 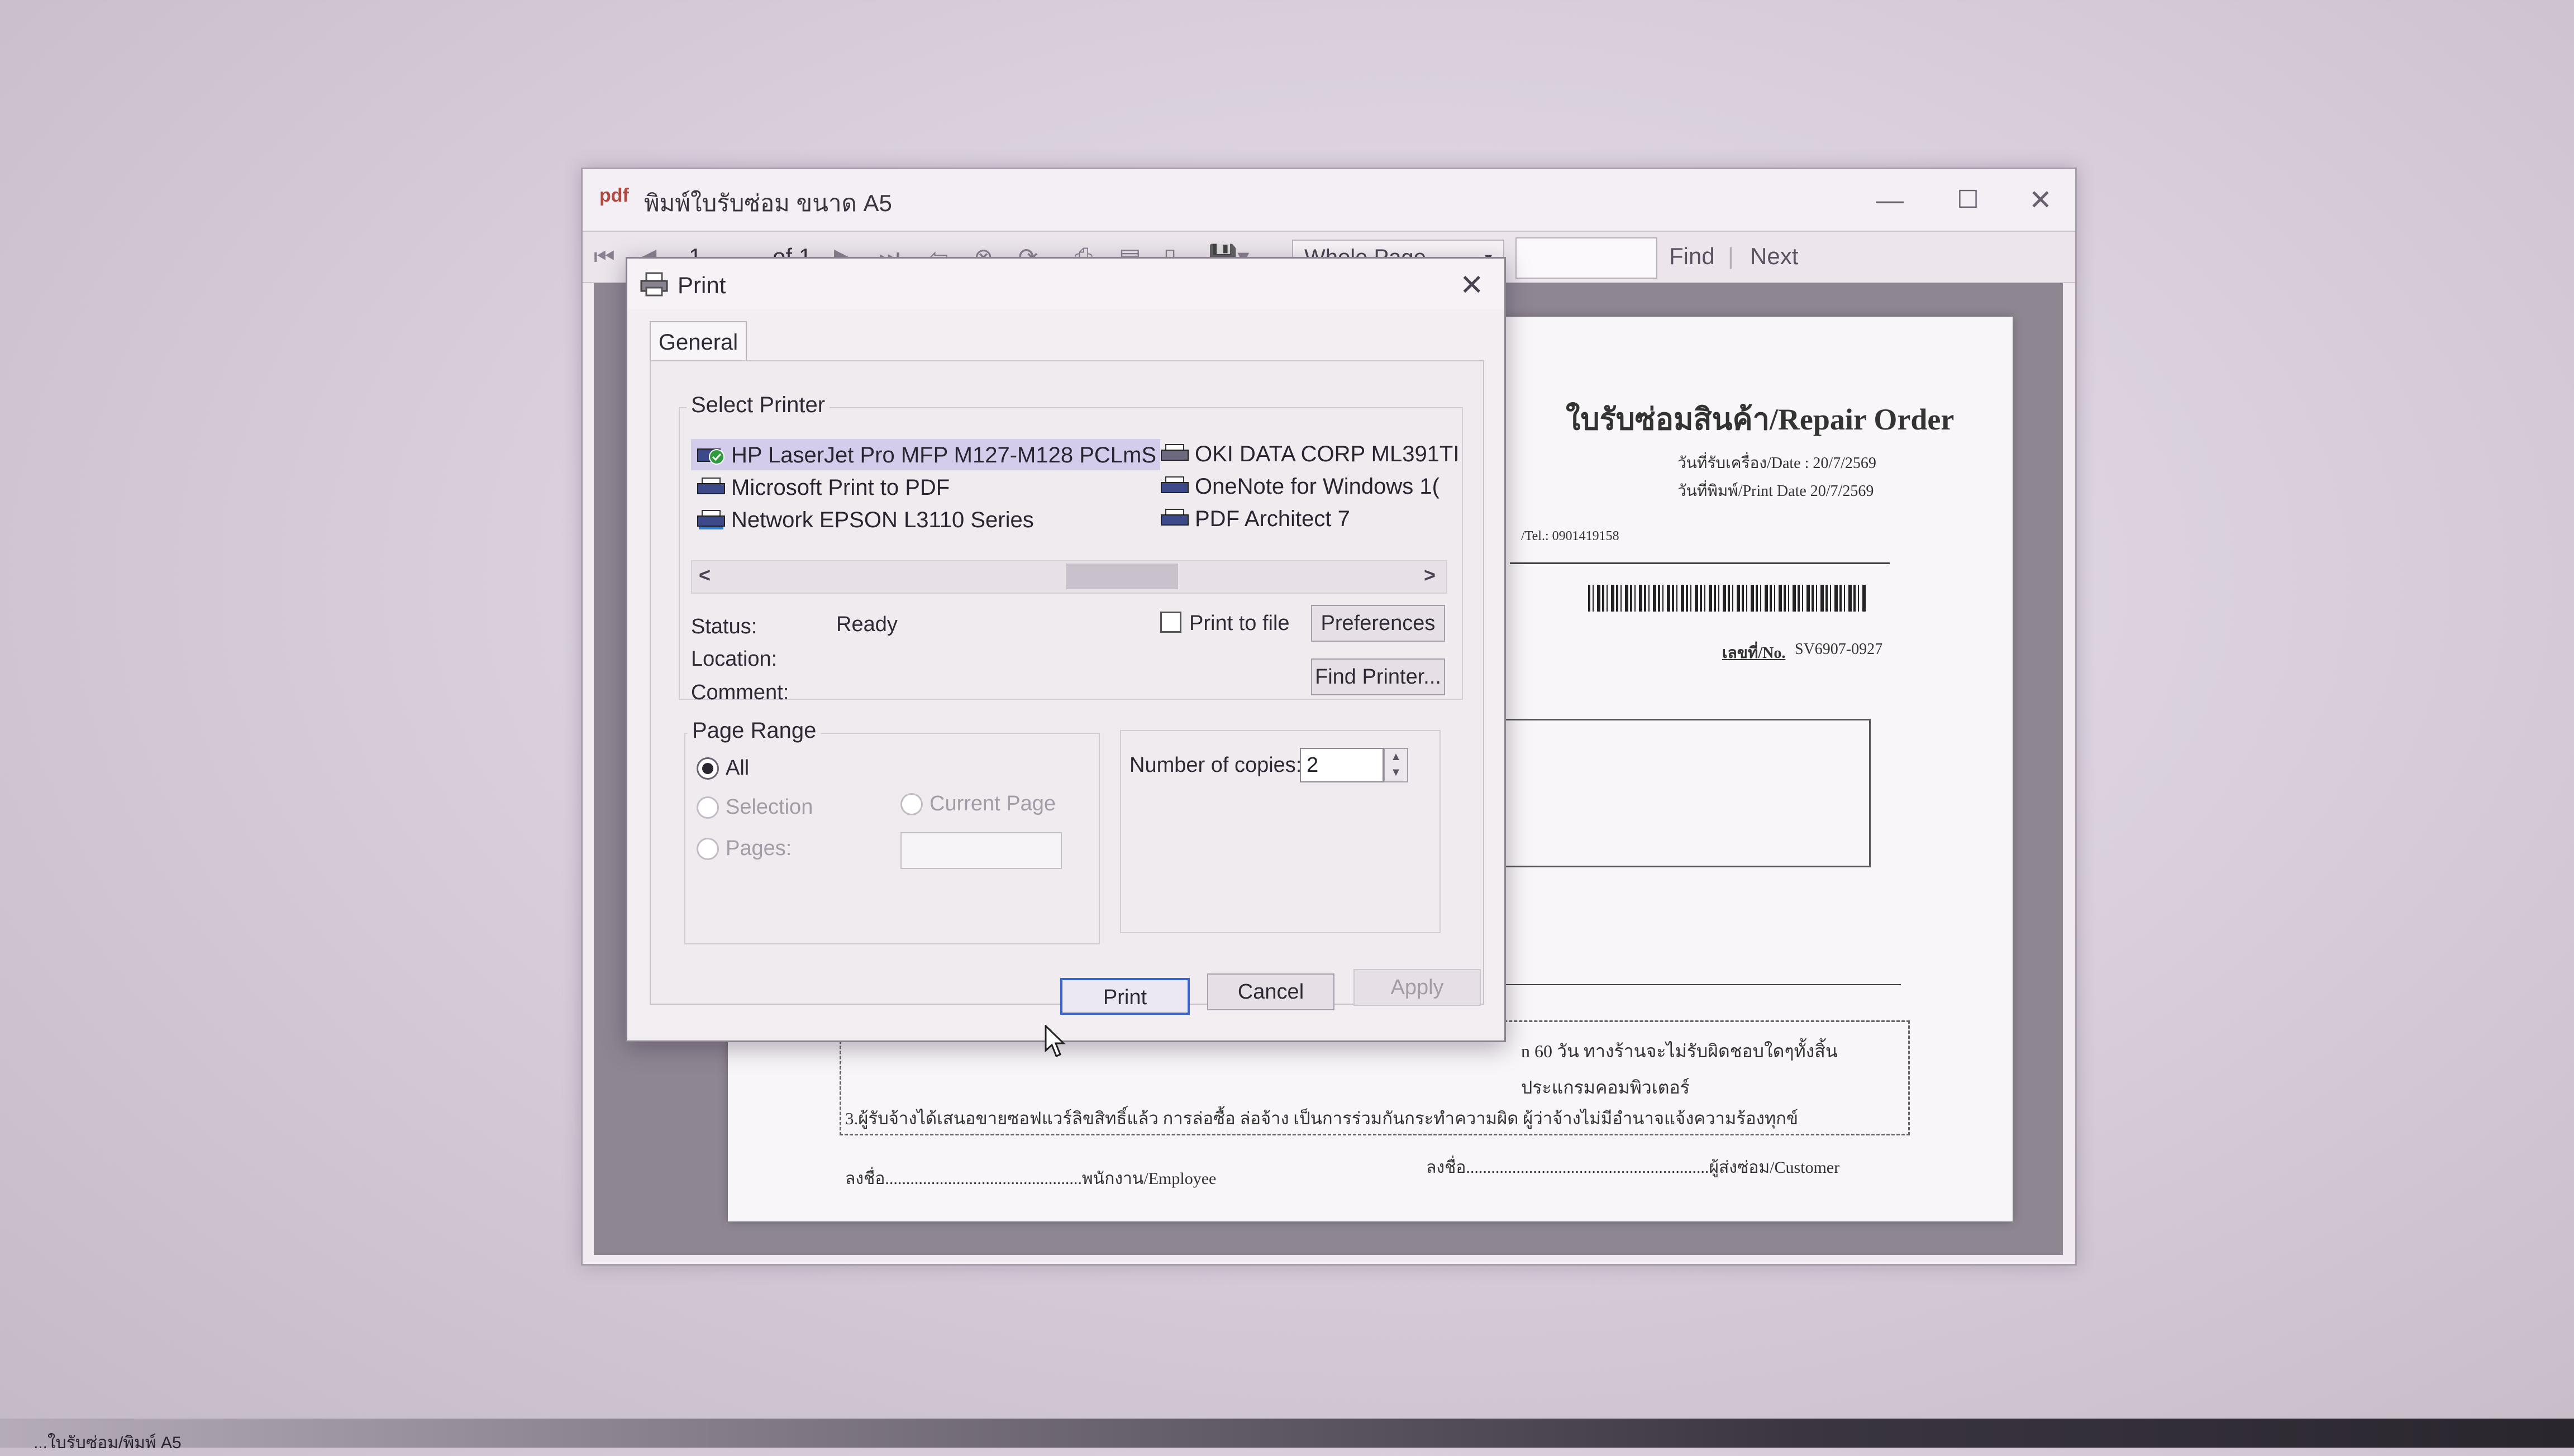 What do you see at coordinates (981, 850) in the screenshot?
I see `pages-input` at bounding box center [981, 850].